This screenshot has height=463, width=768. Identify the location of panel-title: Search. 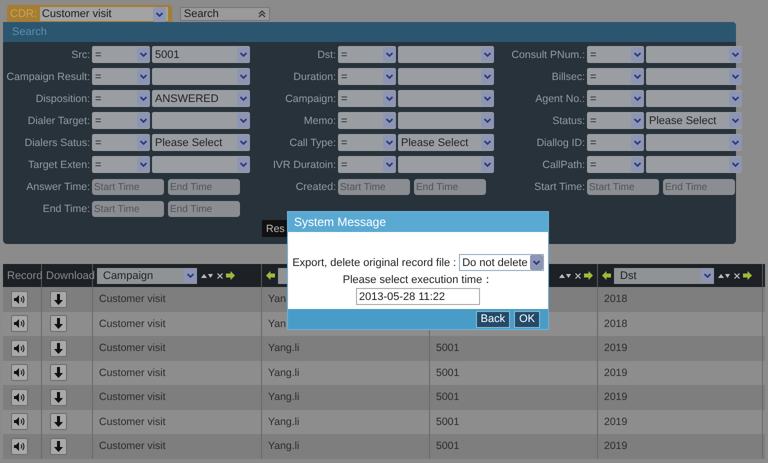
(369, 32).